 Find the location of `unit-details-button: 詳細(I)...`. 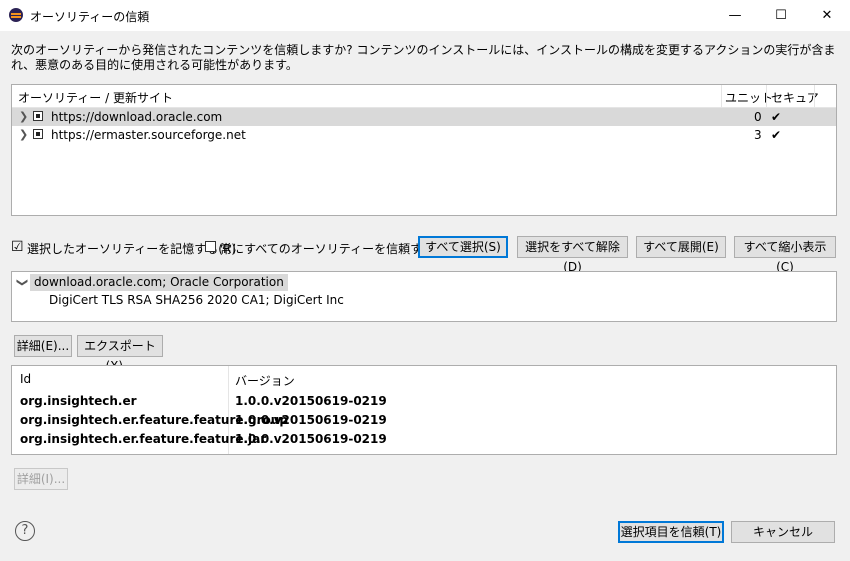

unit-details-button: 詳細(I)... is located at coordinates (41, 479).